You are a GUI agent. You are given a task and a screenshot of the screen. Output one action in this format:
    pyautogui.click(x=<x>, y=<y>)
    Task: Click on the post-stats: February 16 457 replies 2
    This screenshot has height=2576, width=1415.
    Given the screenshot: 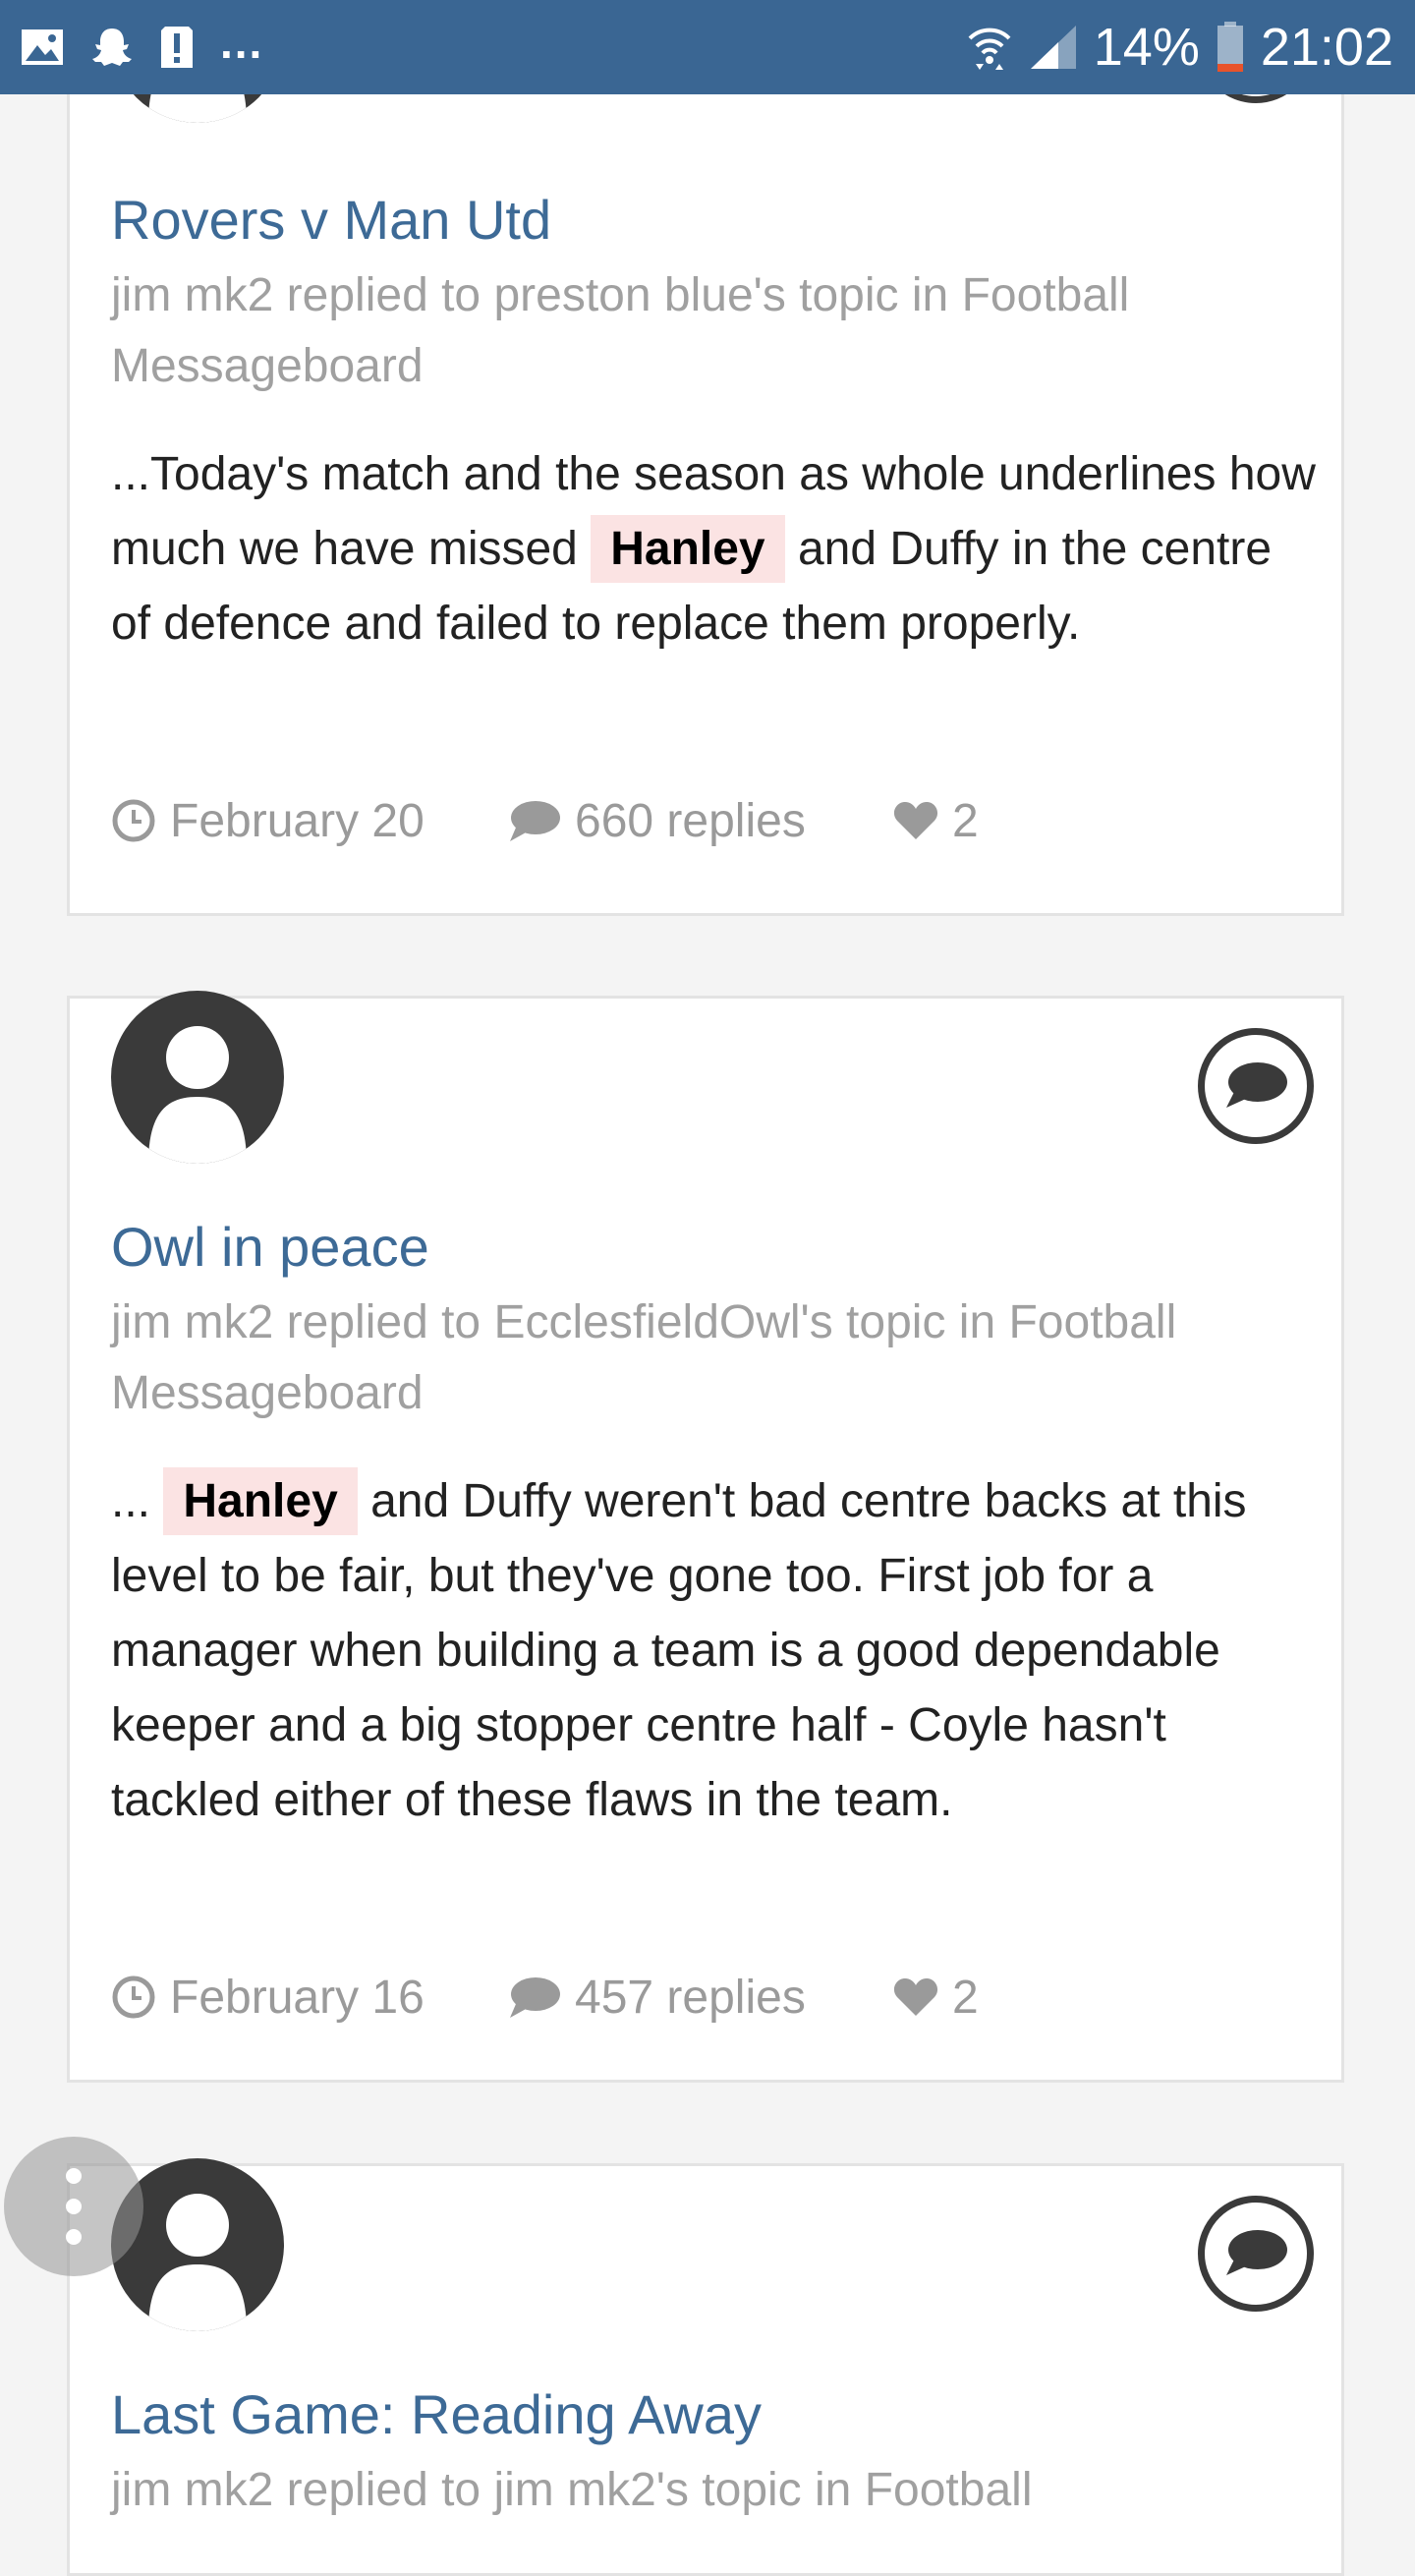 What is the action you would take?
    pyautogui.click(x=545, y=1997)
    